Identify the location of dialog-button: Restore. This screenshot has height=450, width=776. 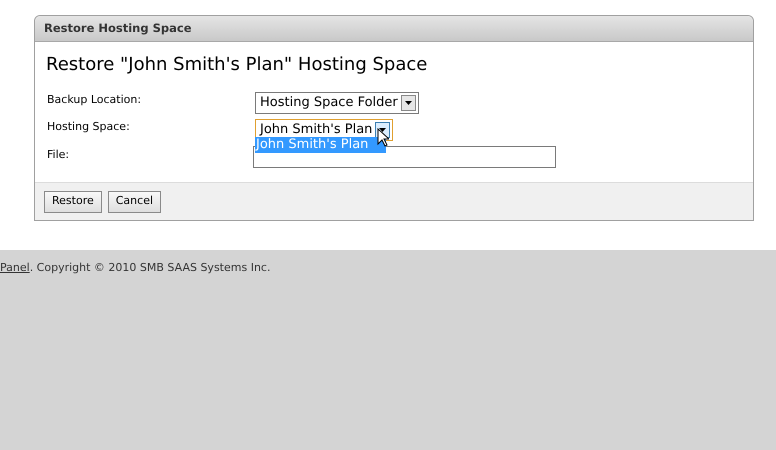
(73, 201).